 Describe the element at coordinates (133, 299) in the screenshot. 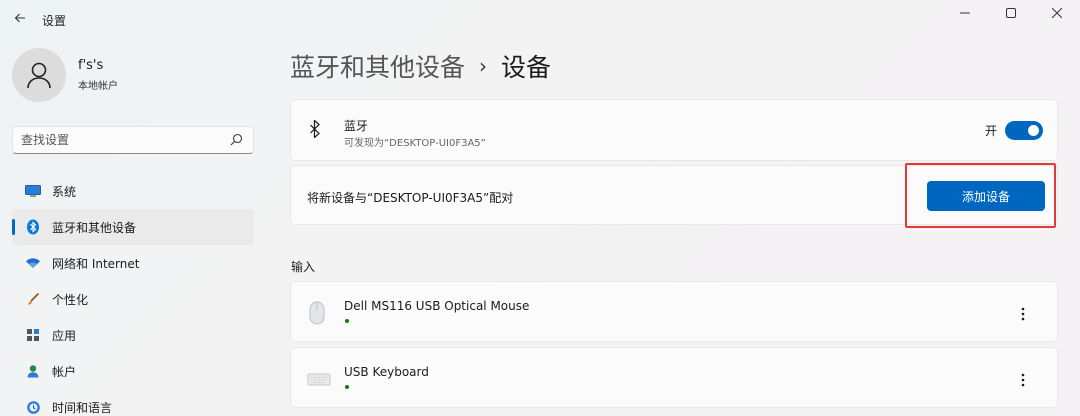

I see `sidebar-item-personalization: 个性化` at that location.